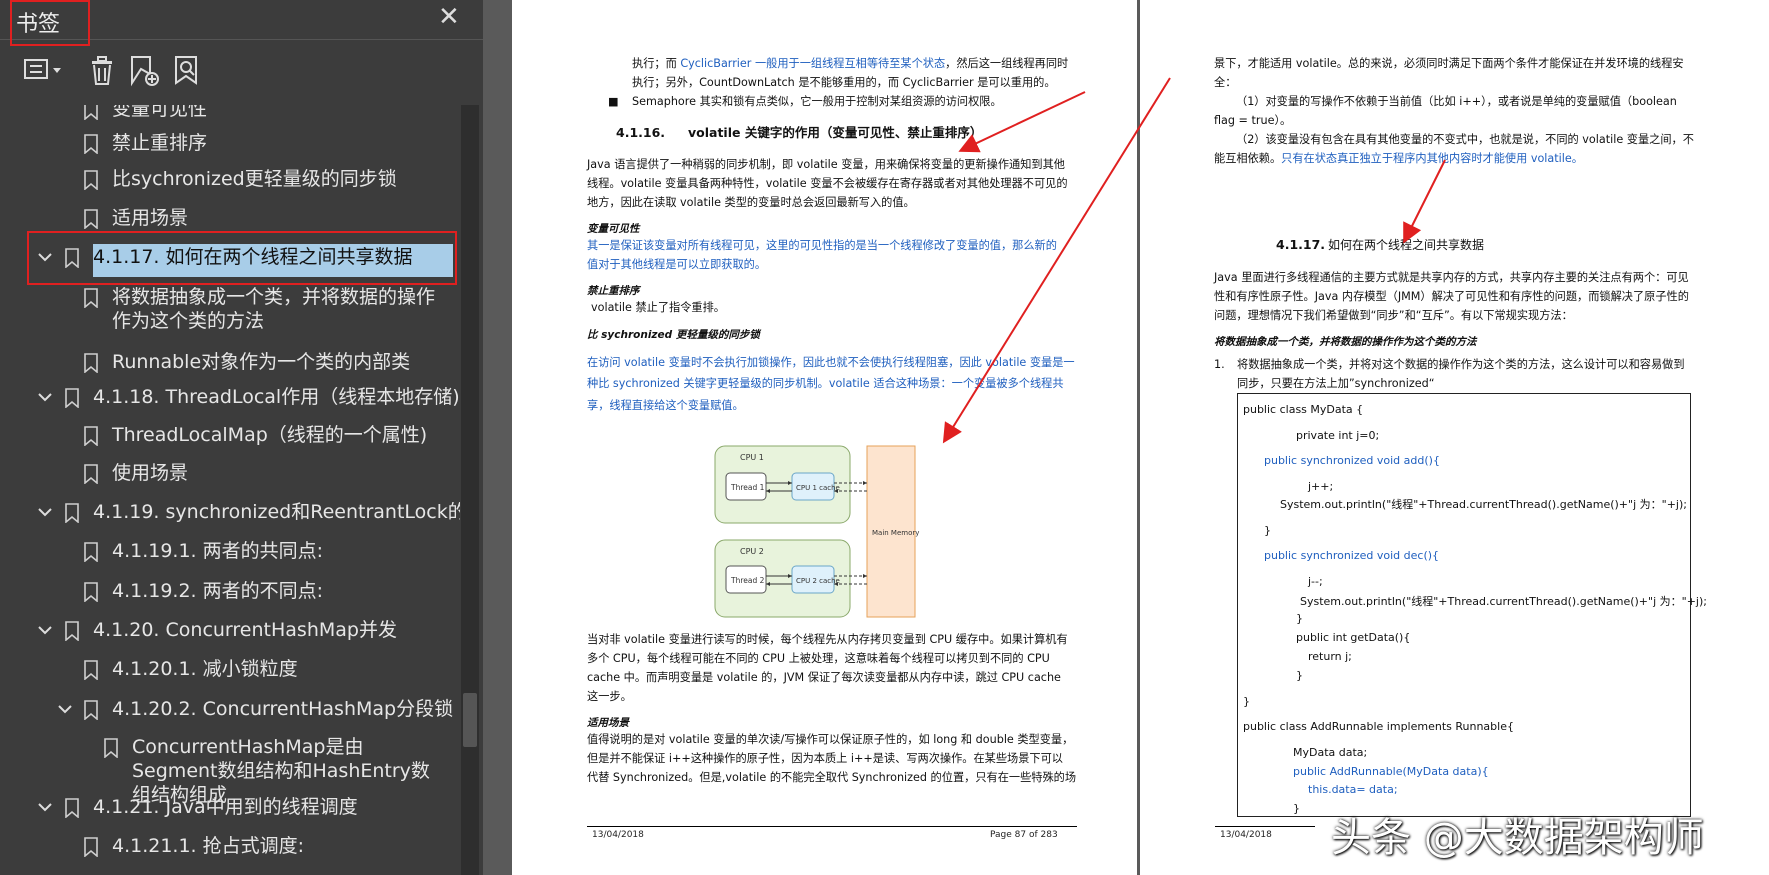  What do you see at coordinates (1301, 244) in the screenshot?
I see `p2-heading-number: 4.1.17.` at bounding box center [1301, 244].